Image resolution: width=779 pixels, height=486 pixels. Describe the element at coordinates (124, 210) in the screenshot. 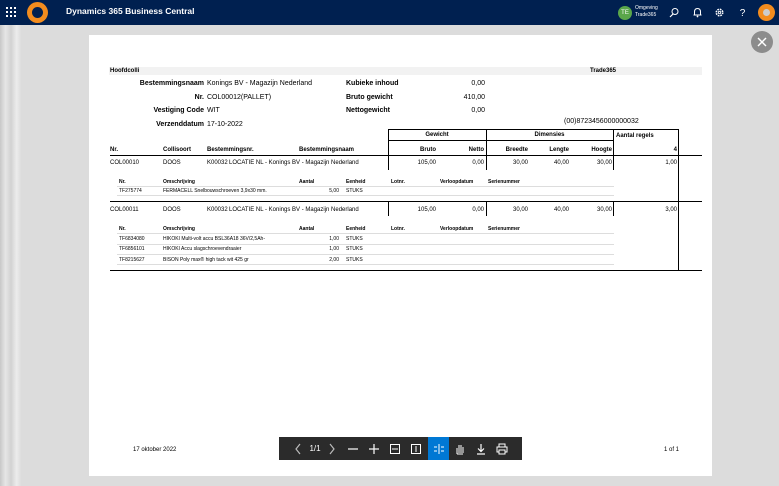

I see `colli-nr: COL00011` at that location.